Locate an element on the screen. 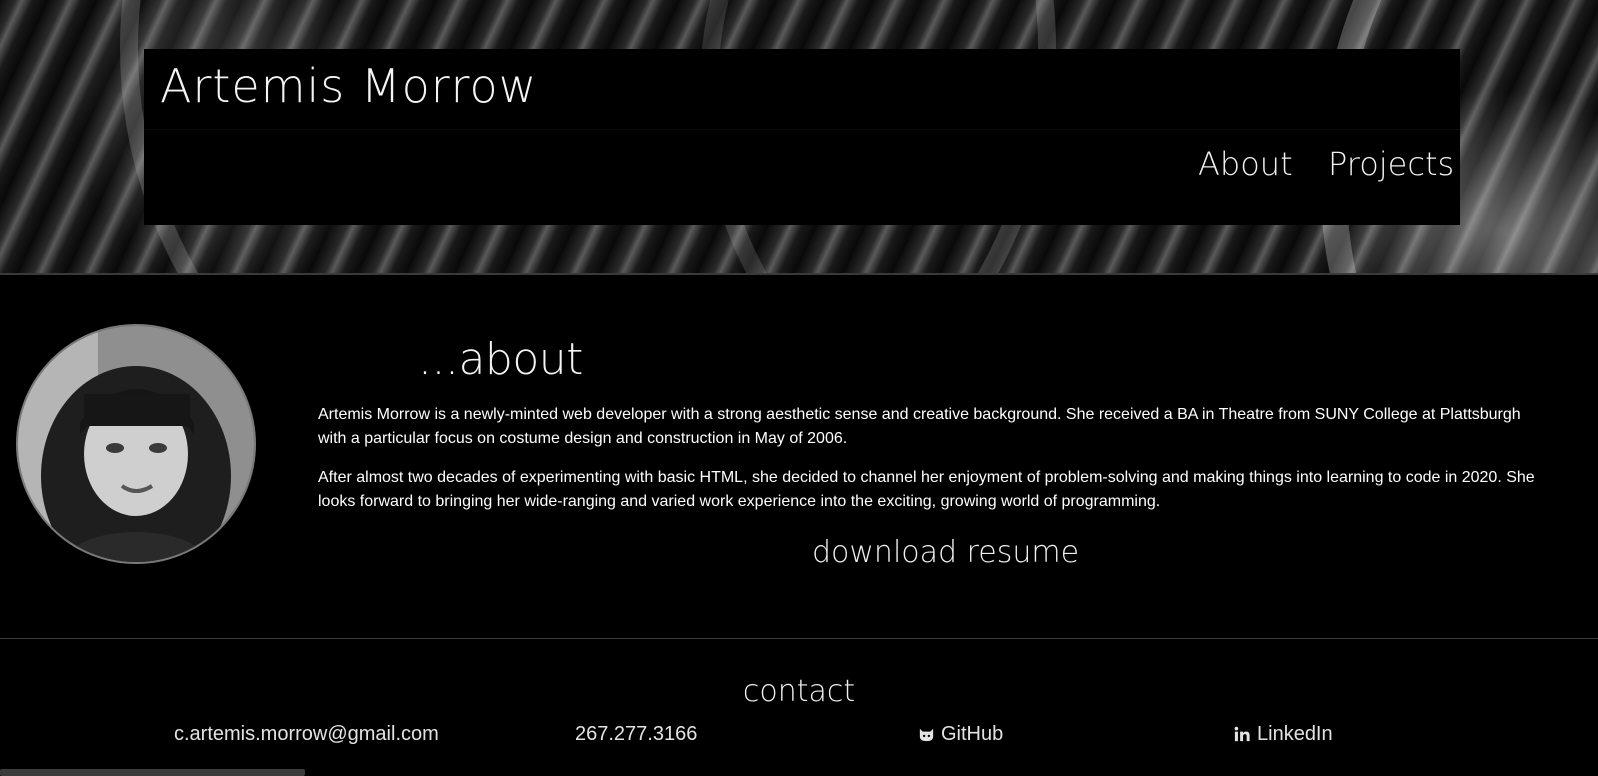  github-label: GitHub is located at coordinates (972, 734).